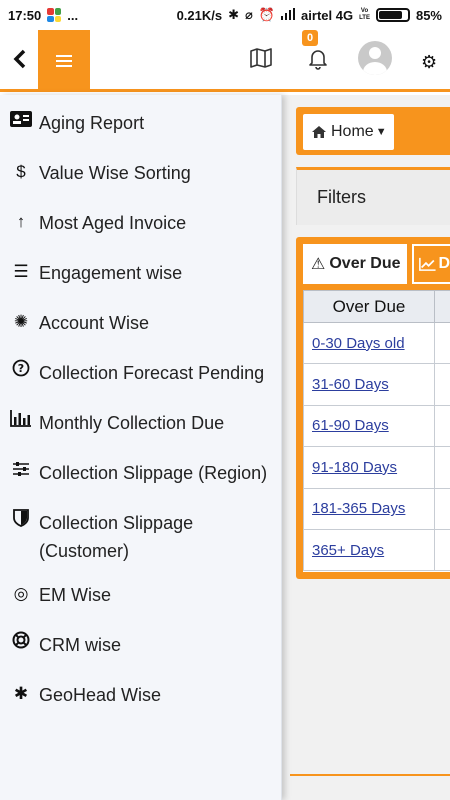 The width and height of the screenshot is (450, 800). I want to click on gears-icon: ⚙, so click(429, 62).